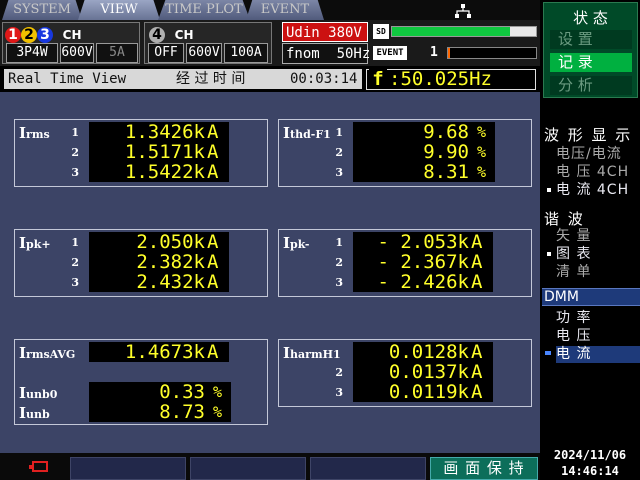  What do you see at coordinates (482, 282) in the screenshot?
I see `ipk-minus-ch3-unit: A` at bounding box center [482, 282].